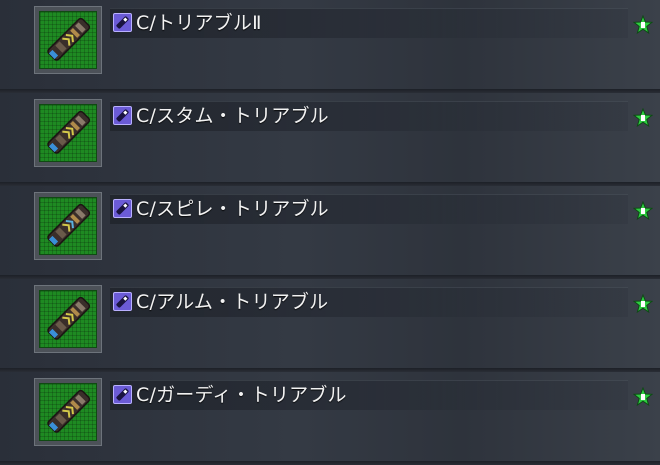 Image resolution: width=660 pixels, height=465 pixels. I want to click on item-name: C/スピレ・トリアブル, so click(232, 209).